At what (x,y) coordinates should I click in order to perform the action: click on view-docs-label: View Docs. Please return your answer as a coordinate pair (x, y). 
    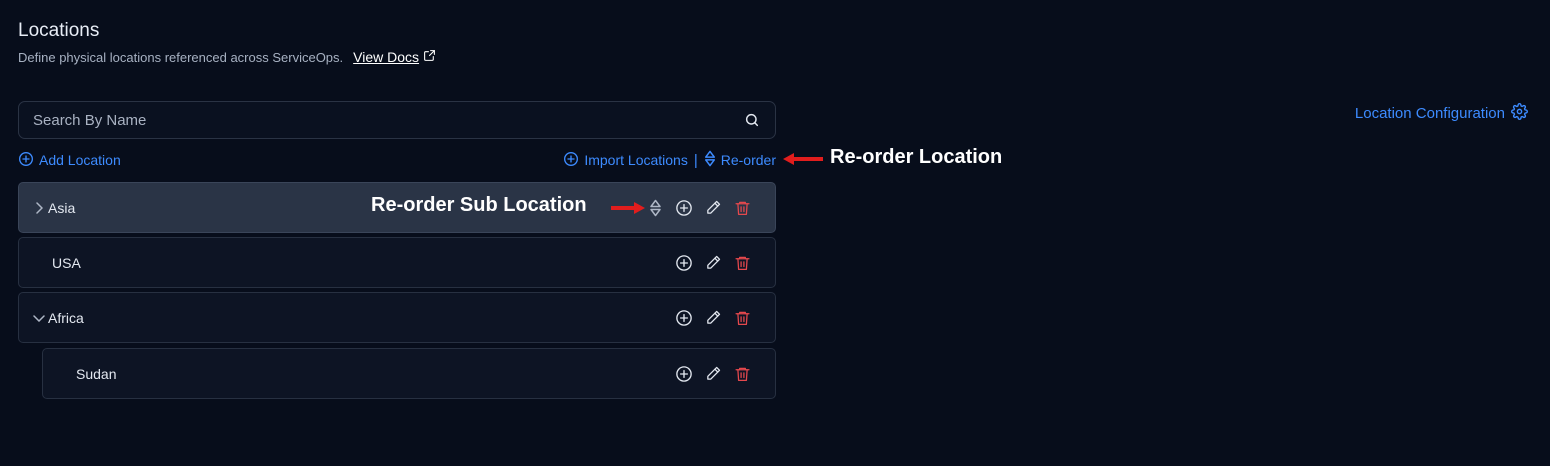
    Looking at the image, I should click on (386, 57).